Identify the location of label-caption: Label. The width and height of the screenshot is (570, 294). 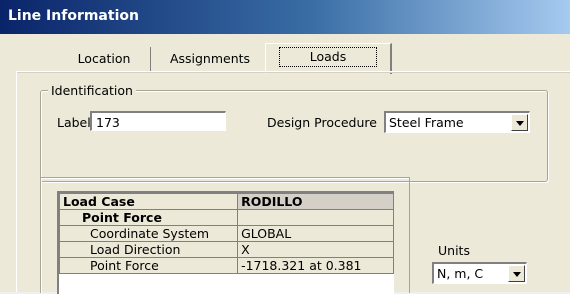
(74, 122).